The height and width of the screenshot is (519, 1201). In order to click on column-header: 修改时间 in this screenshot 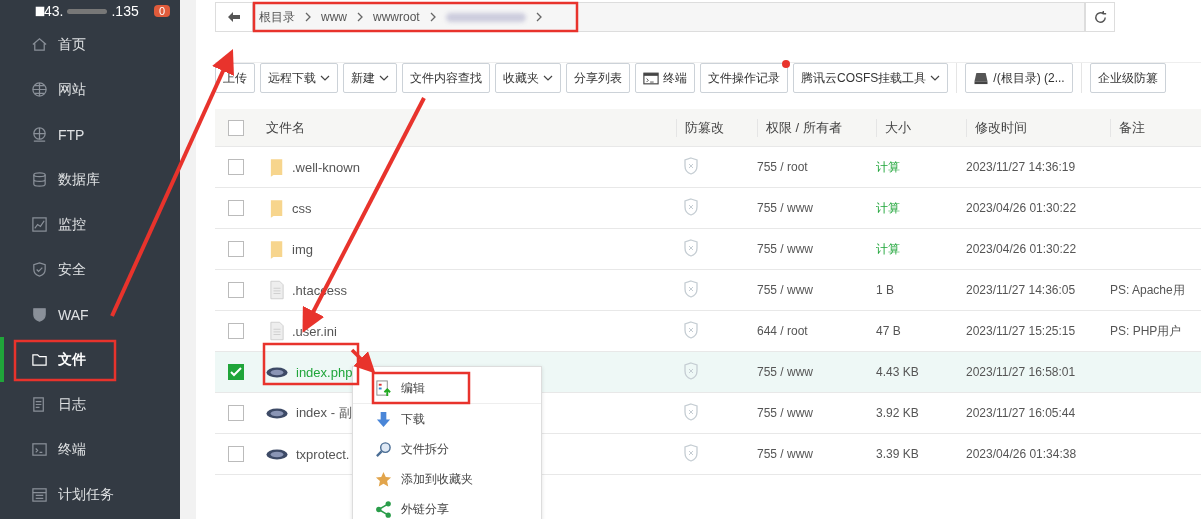, I will do `click(1038, 127)`.